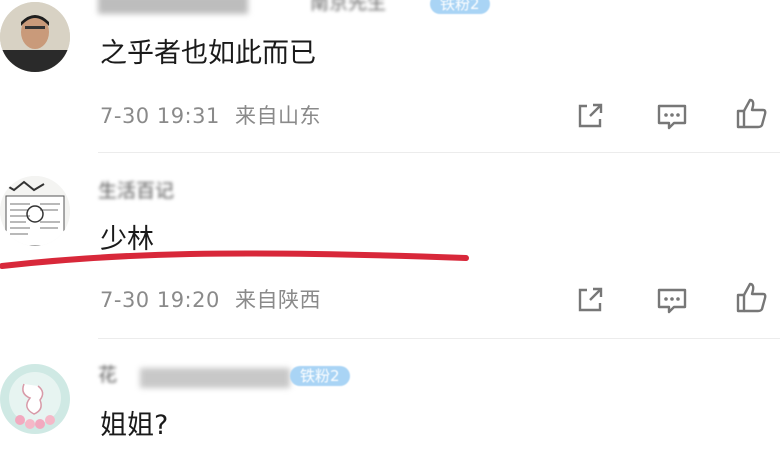 This screenshot has height=454, width=780. What do you see at coordinates (136, 191) in the screenshot?
I see `username: 生活百记` at bounding box center [136, 191].